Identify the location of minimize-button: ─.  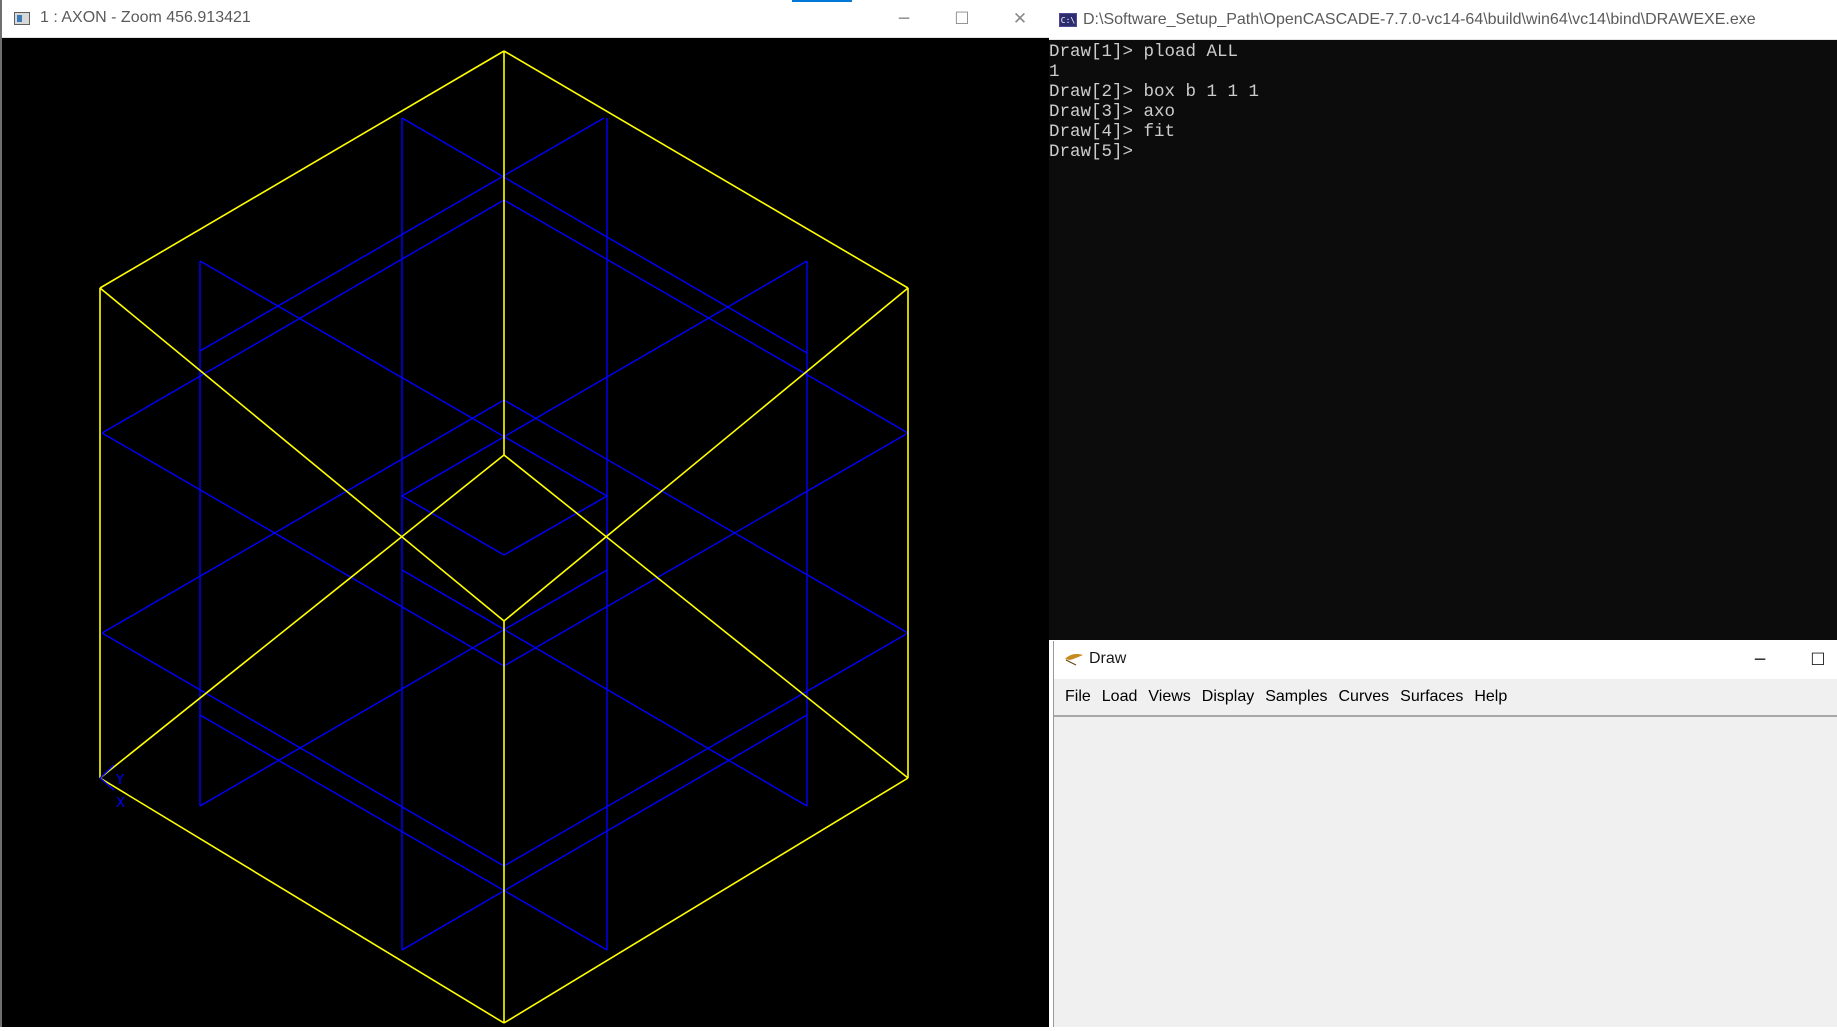
(904, 19).